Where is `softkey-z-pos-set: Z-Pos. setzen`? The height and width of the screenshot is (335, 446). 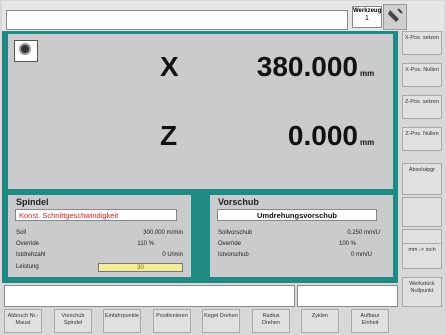 softkey-z-pos-set: Z-Pos. setzen is located at coordinates (422, 107).